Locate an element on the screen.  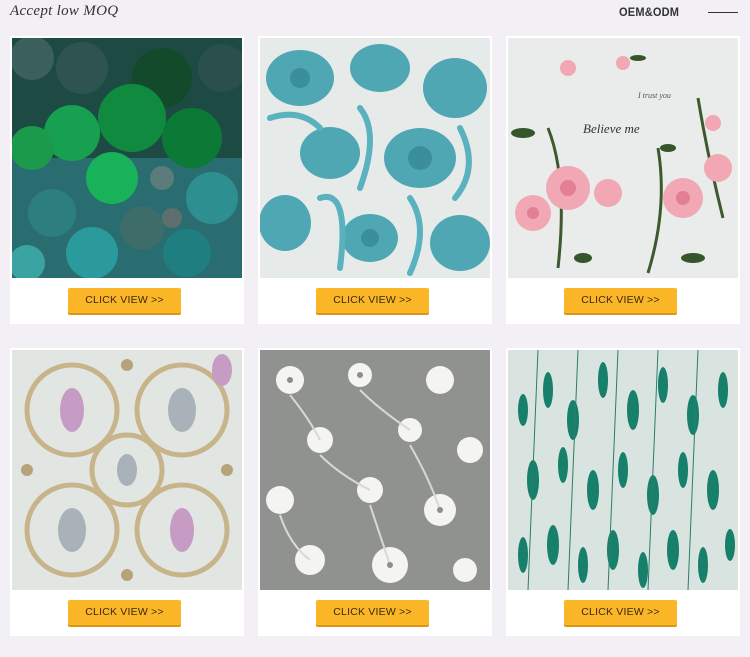
pink-3d-flower-believe-me-photo: Believe me I trust you is located at coordinates (623, 158).